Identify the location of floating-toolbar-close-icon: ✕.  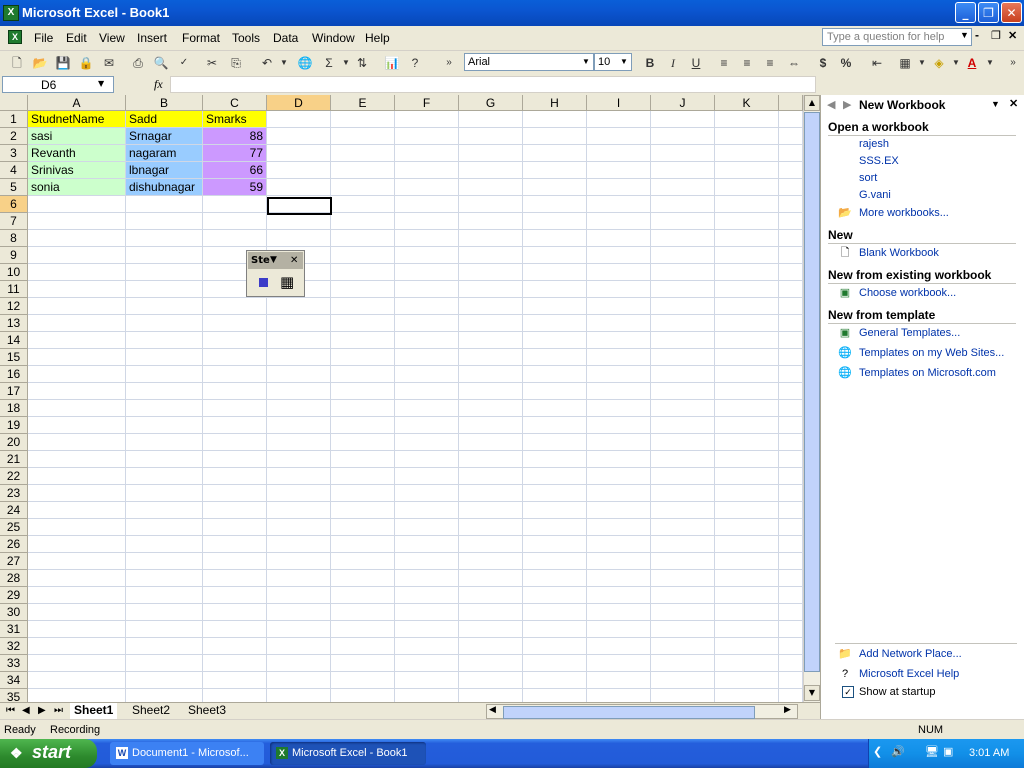
(294, 260).